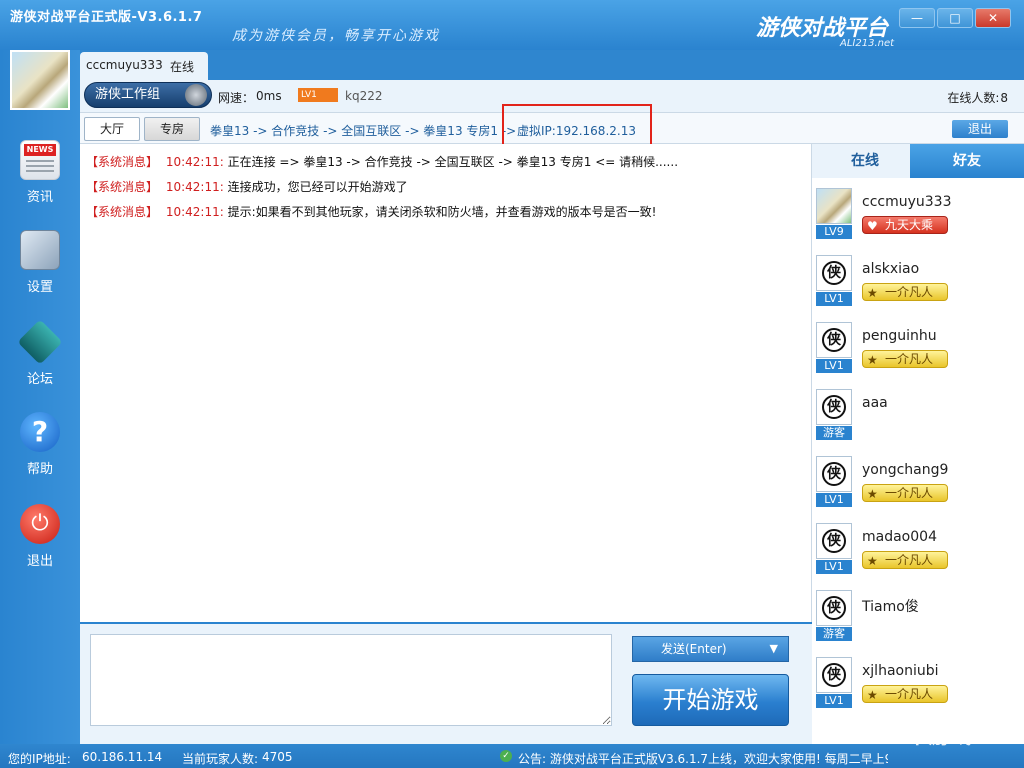 The width and height of the screenshot is (1024, 768). What do you see at coordinates (318, 95) in the screenshot?
I see `level-tag: LV1` at bounding box center [318, 95].